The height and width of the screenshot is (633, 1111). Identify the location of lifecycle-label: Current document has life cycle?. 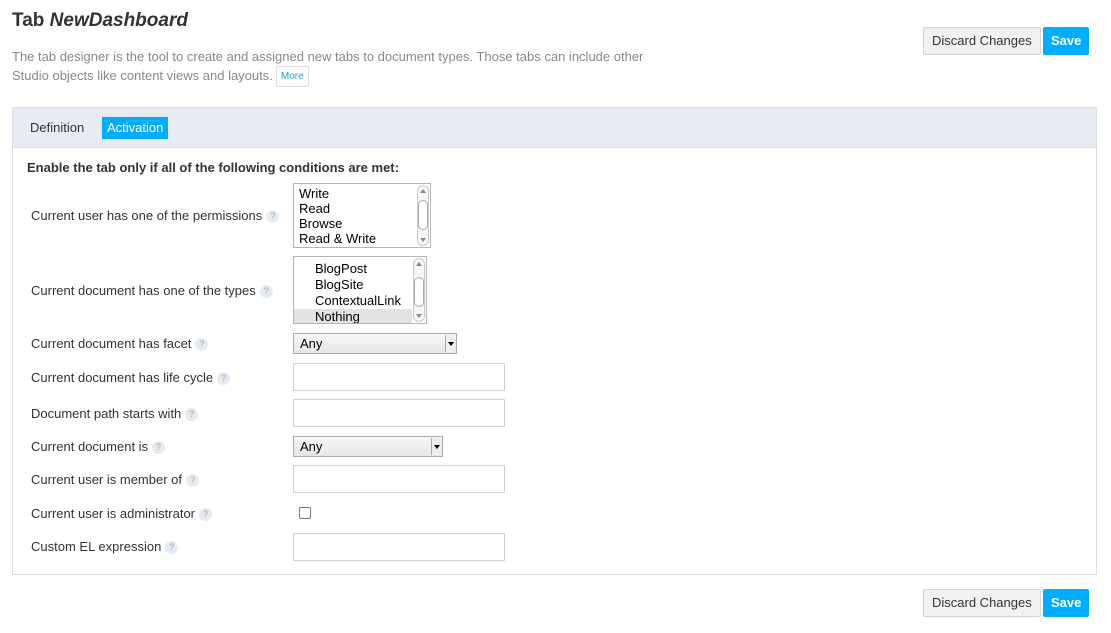
(131, 377).